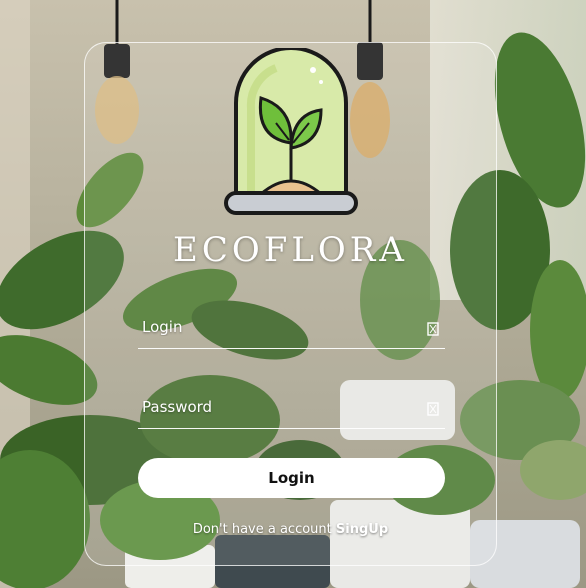 The height and width of the screenshot is (588, 586). I want to click on signup-prompt: Don't have a account, so click(262, 529).